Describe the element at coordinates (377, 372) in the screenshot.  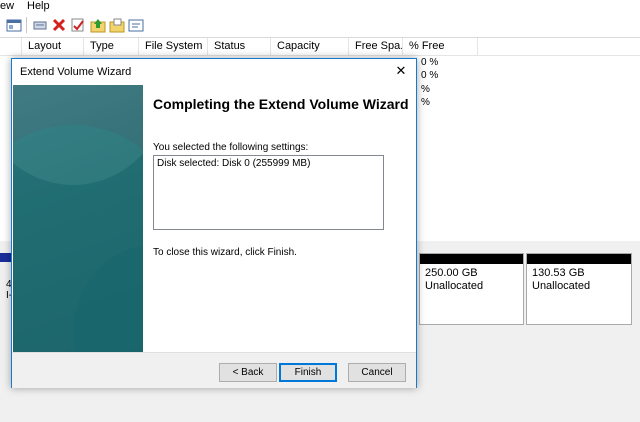
I see `cancel-button: Cancel` at that location.